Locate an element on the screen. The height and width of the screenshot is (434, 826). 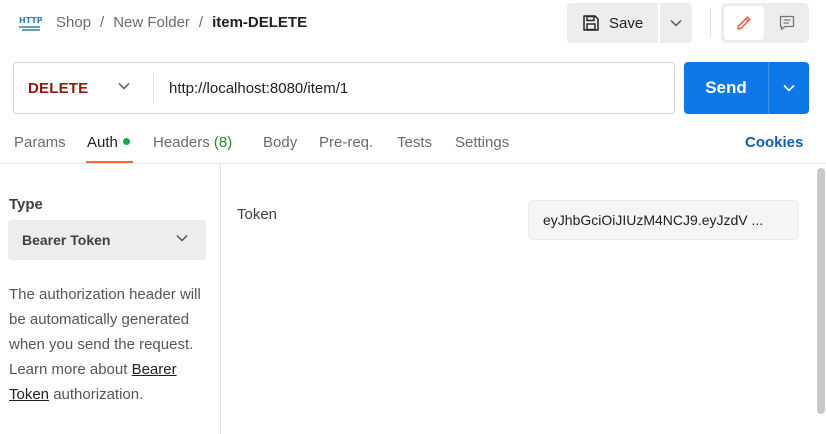
tab-label: Params is located at coordinates (40, 142).